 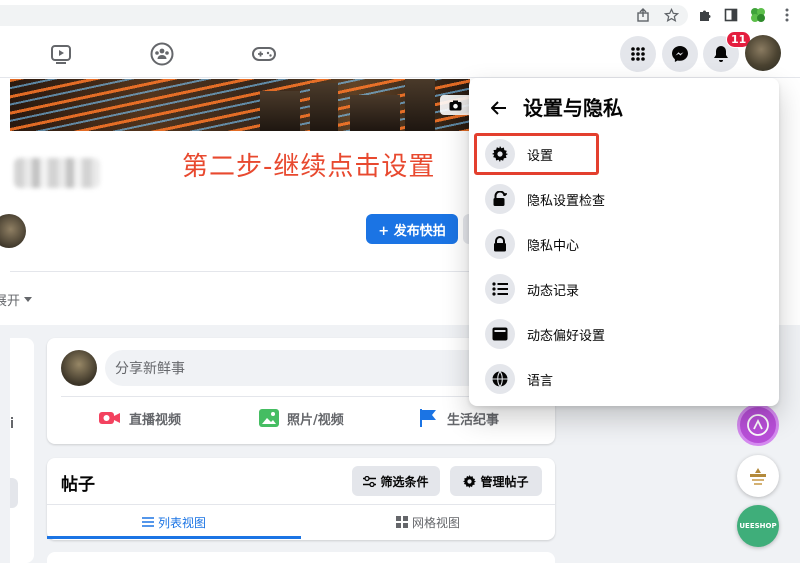 What do you see at coordinates (500, 334) in the screenshot?
I see `feed-preferences-icon` at bounding box center [500, 334].